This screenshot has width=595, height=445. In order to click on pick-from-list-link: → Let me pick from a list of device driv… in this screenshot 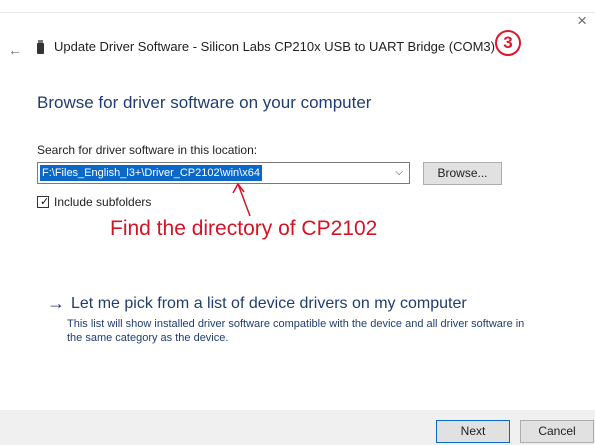, I will do `click(257, 303)`.